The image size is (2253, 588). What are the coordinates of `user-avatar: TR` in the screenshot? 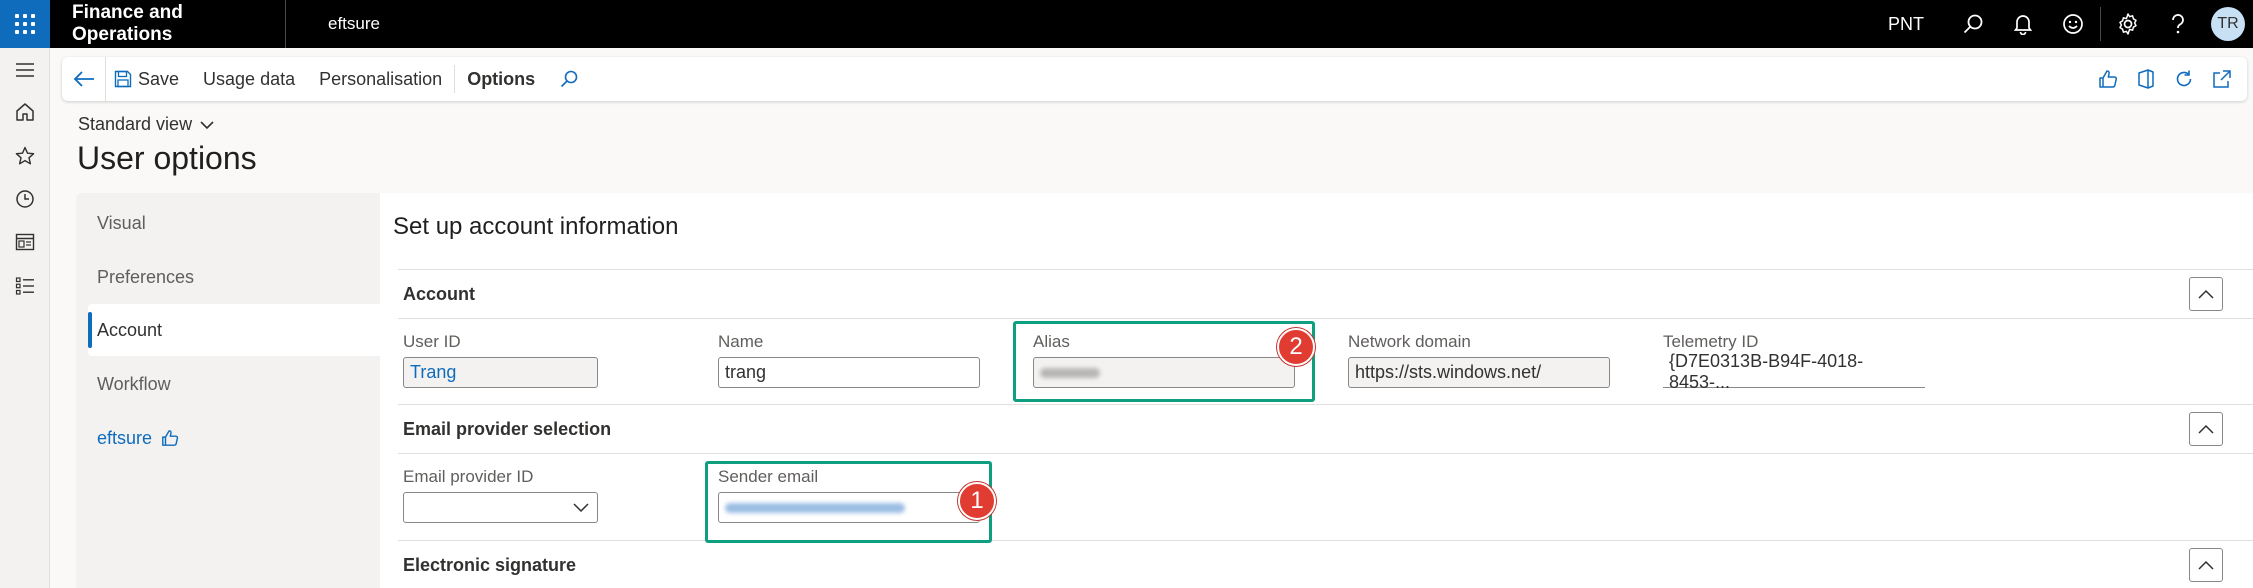 It's located at (2228, 24).